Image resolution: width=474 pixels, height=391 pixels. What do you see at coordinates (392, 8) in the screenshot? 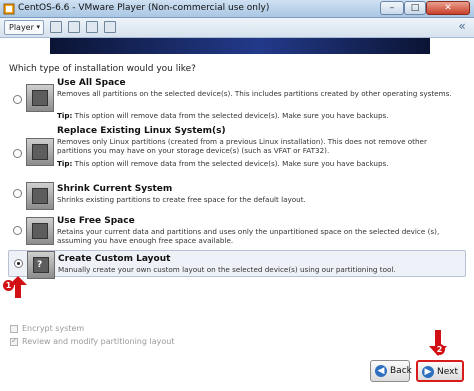
I see `minimize-button: –` at bounding box center [392, 8].